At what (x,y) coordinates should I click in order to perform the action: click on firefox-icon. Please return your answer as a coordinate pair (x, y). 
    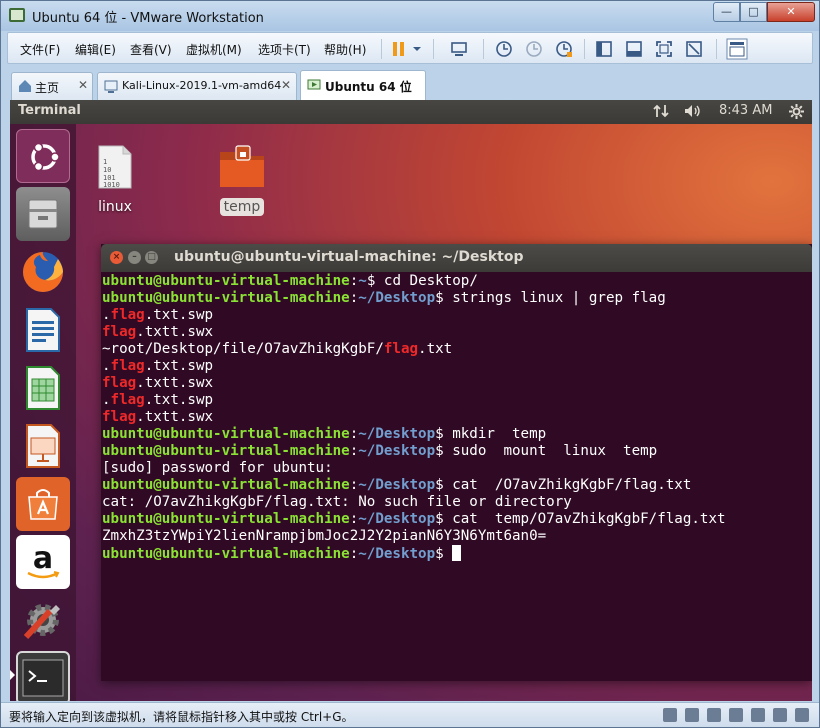
    Looking at the image, I should click on (43, 272).